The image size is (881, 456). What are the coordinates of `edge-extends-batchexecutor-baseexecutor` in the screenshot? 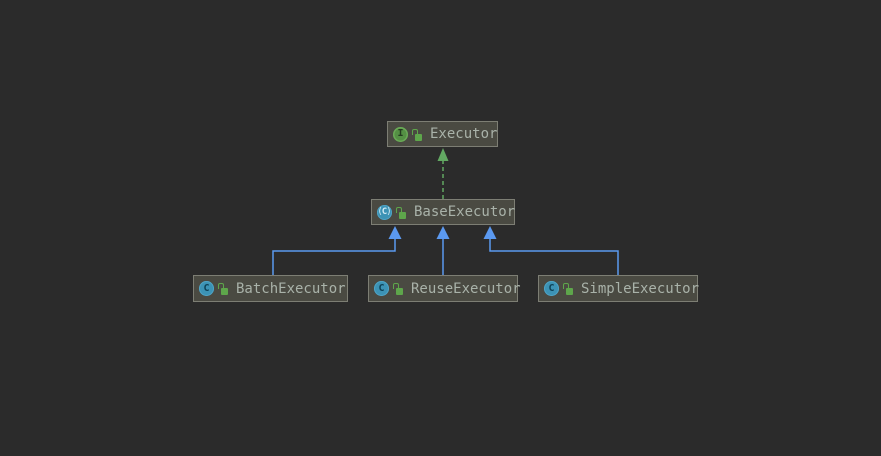 It's located at (337, 250).